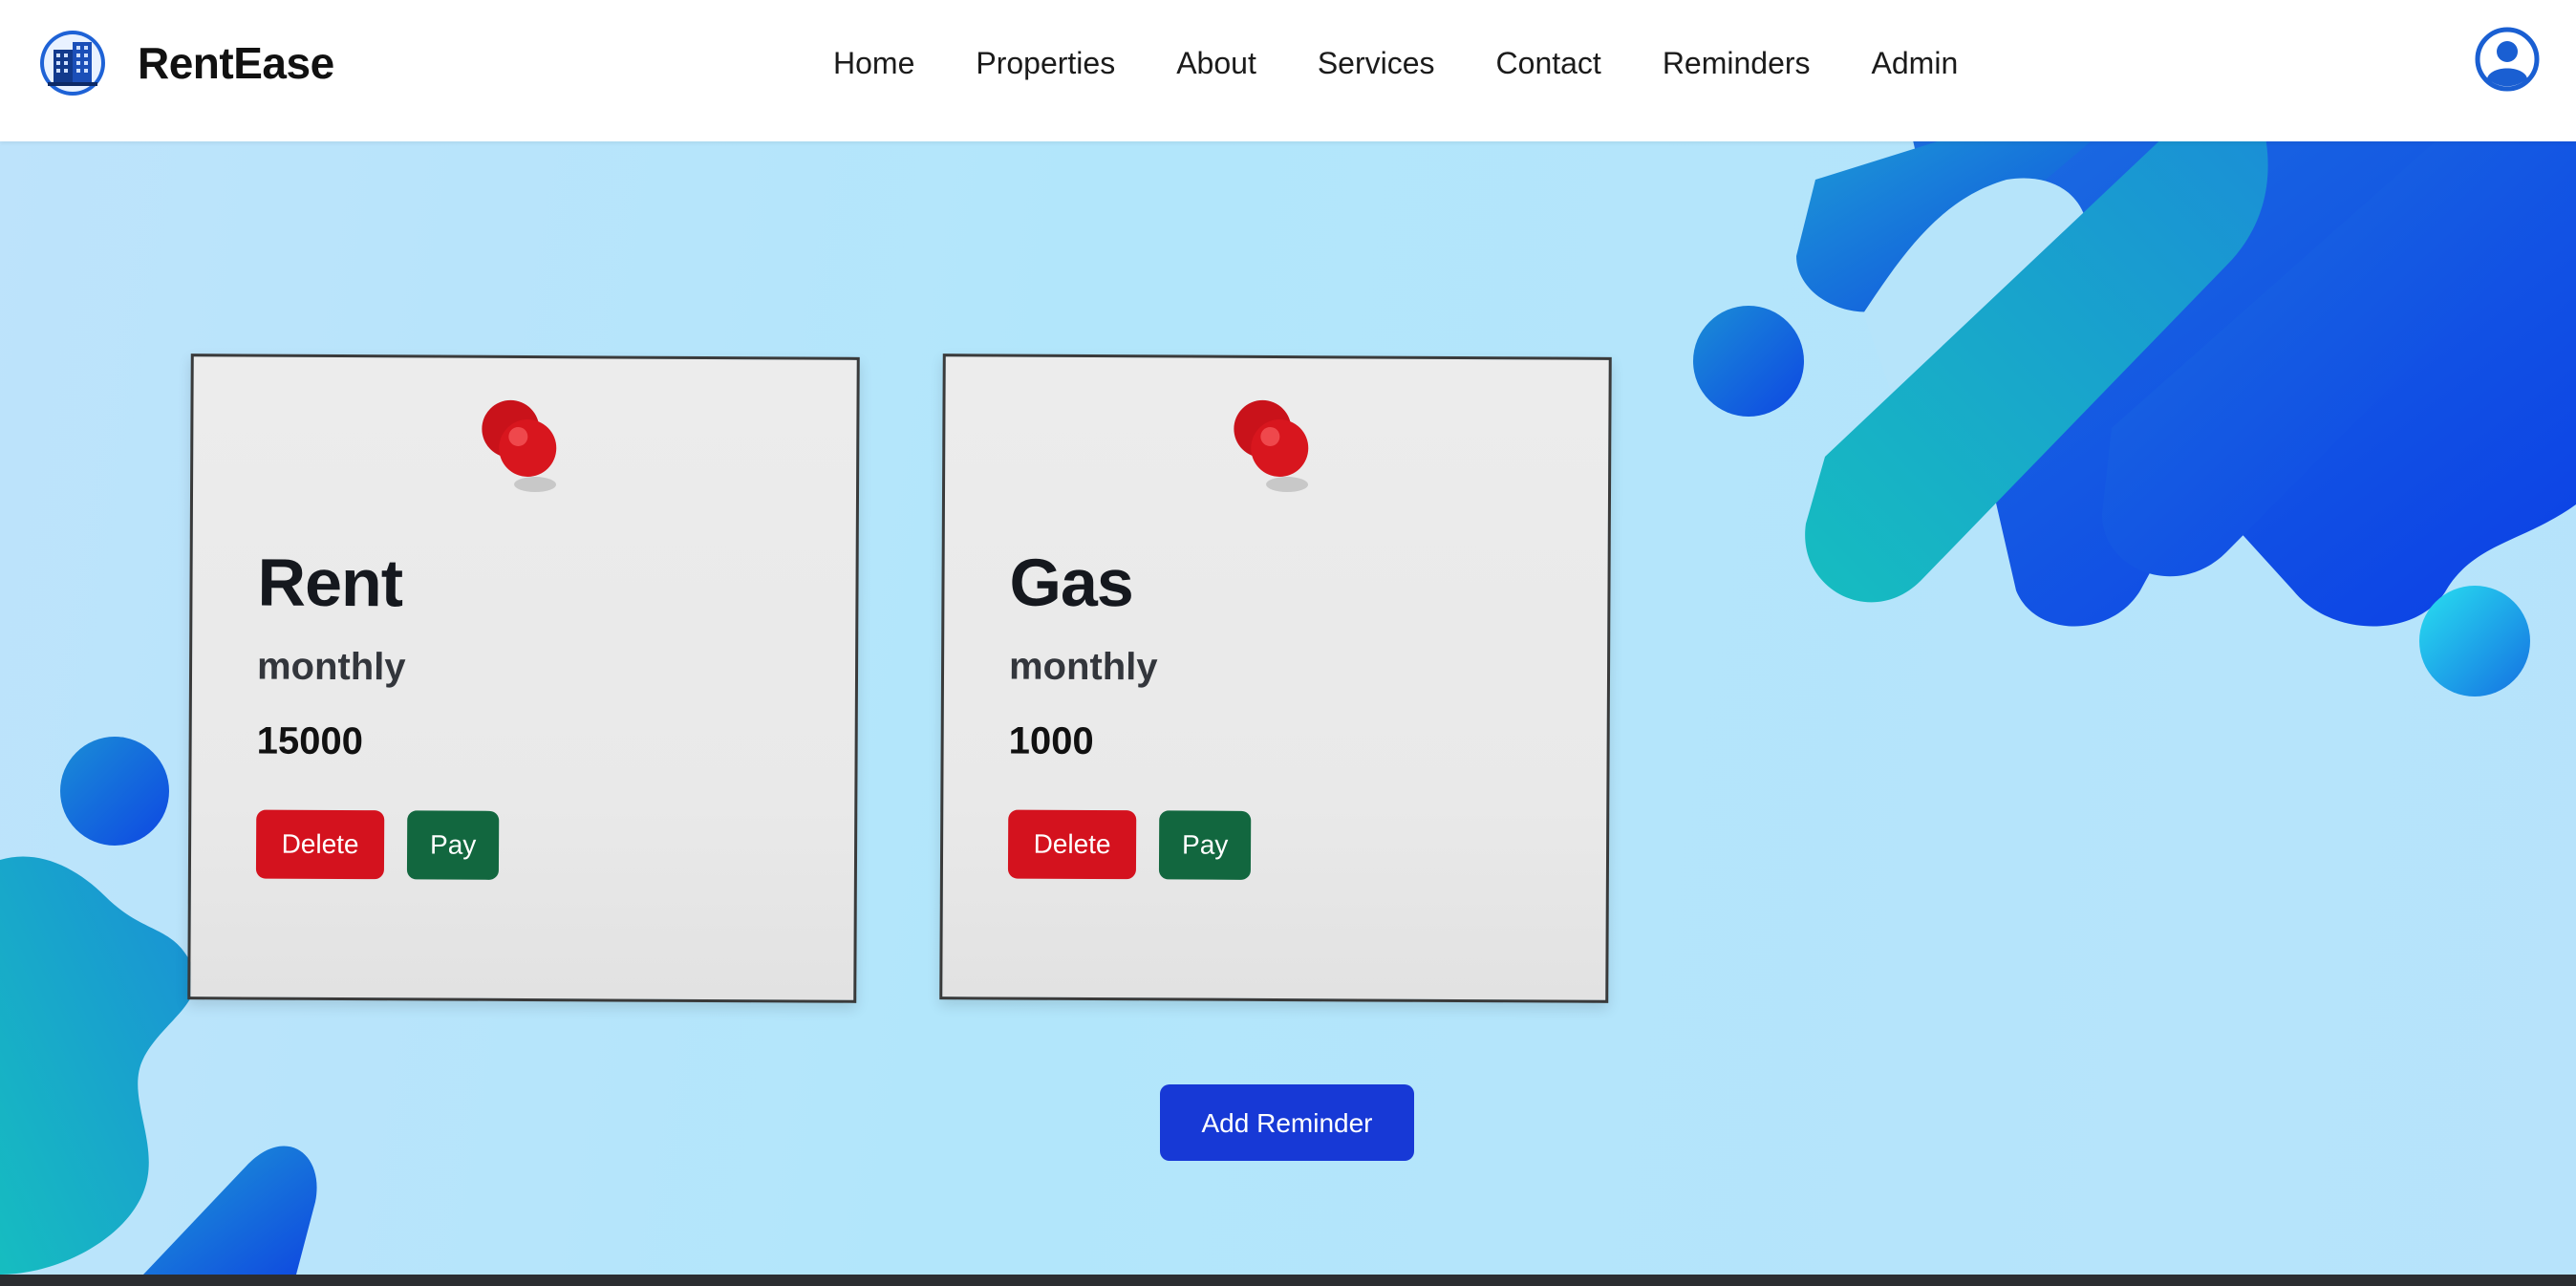  Describe the element at coordinates (1287, 1122) in the screenshot. I see `add-reminder-button: Add Reminder` at that location.